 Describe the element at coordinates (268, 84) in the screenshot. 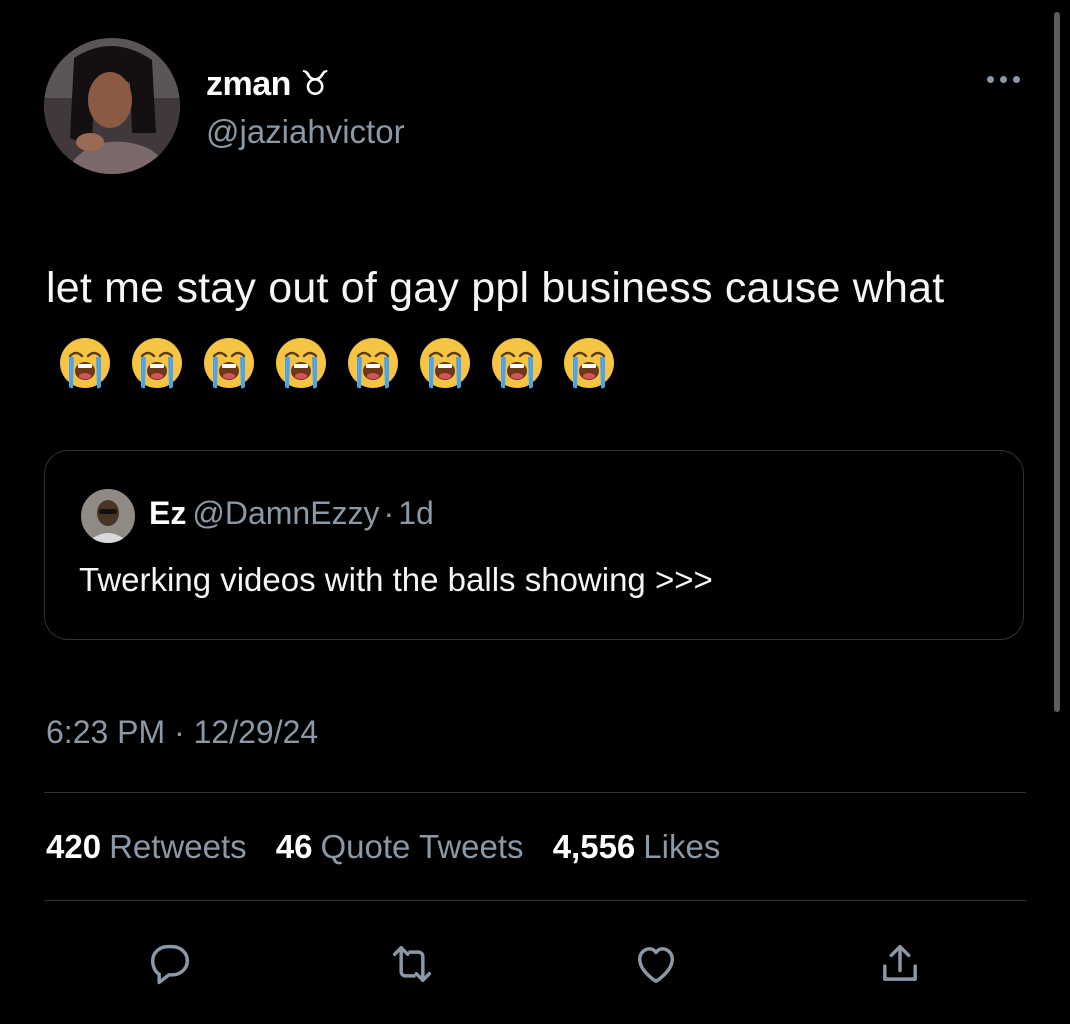

I see `author-display-name: zman ♉` at that location.